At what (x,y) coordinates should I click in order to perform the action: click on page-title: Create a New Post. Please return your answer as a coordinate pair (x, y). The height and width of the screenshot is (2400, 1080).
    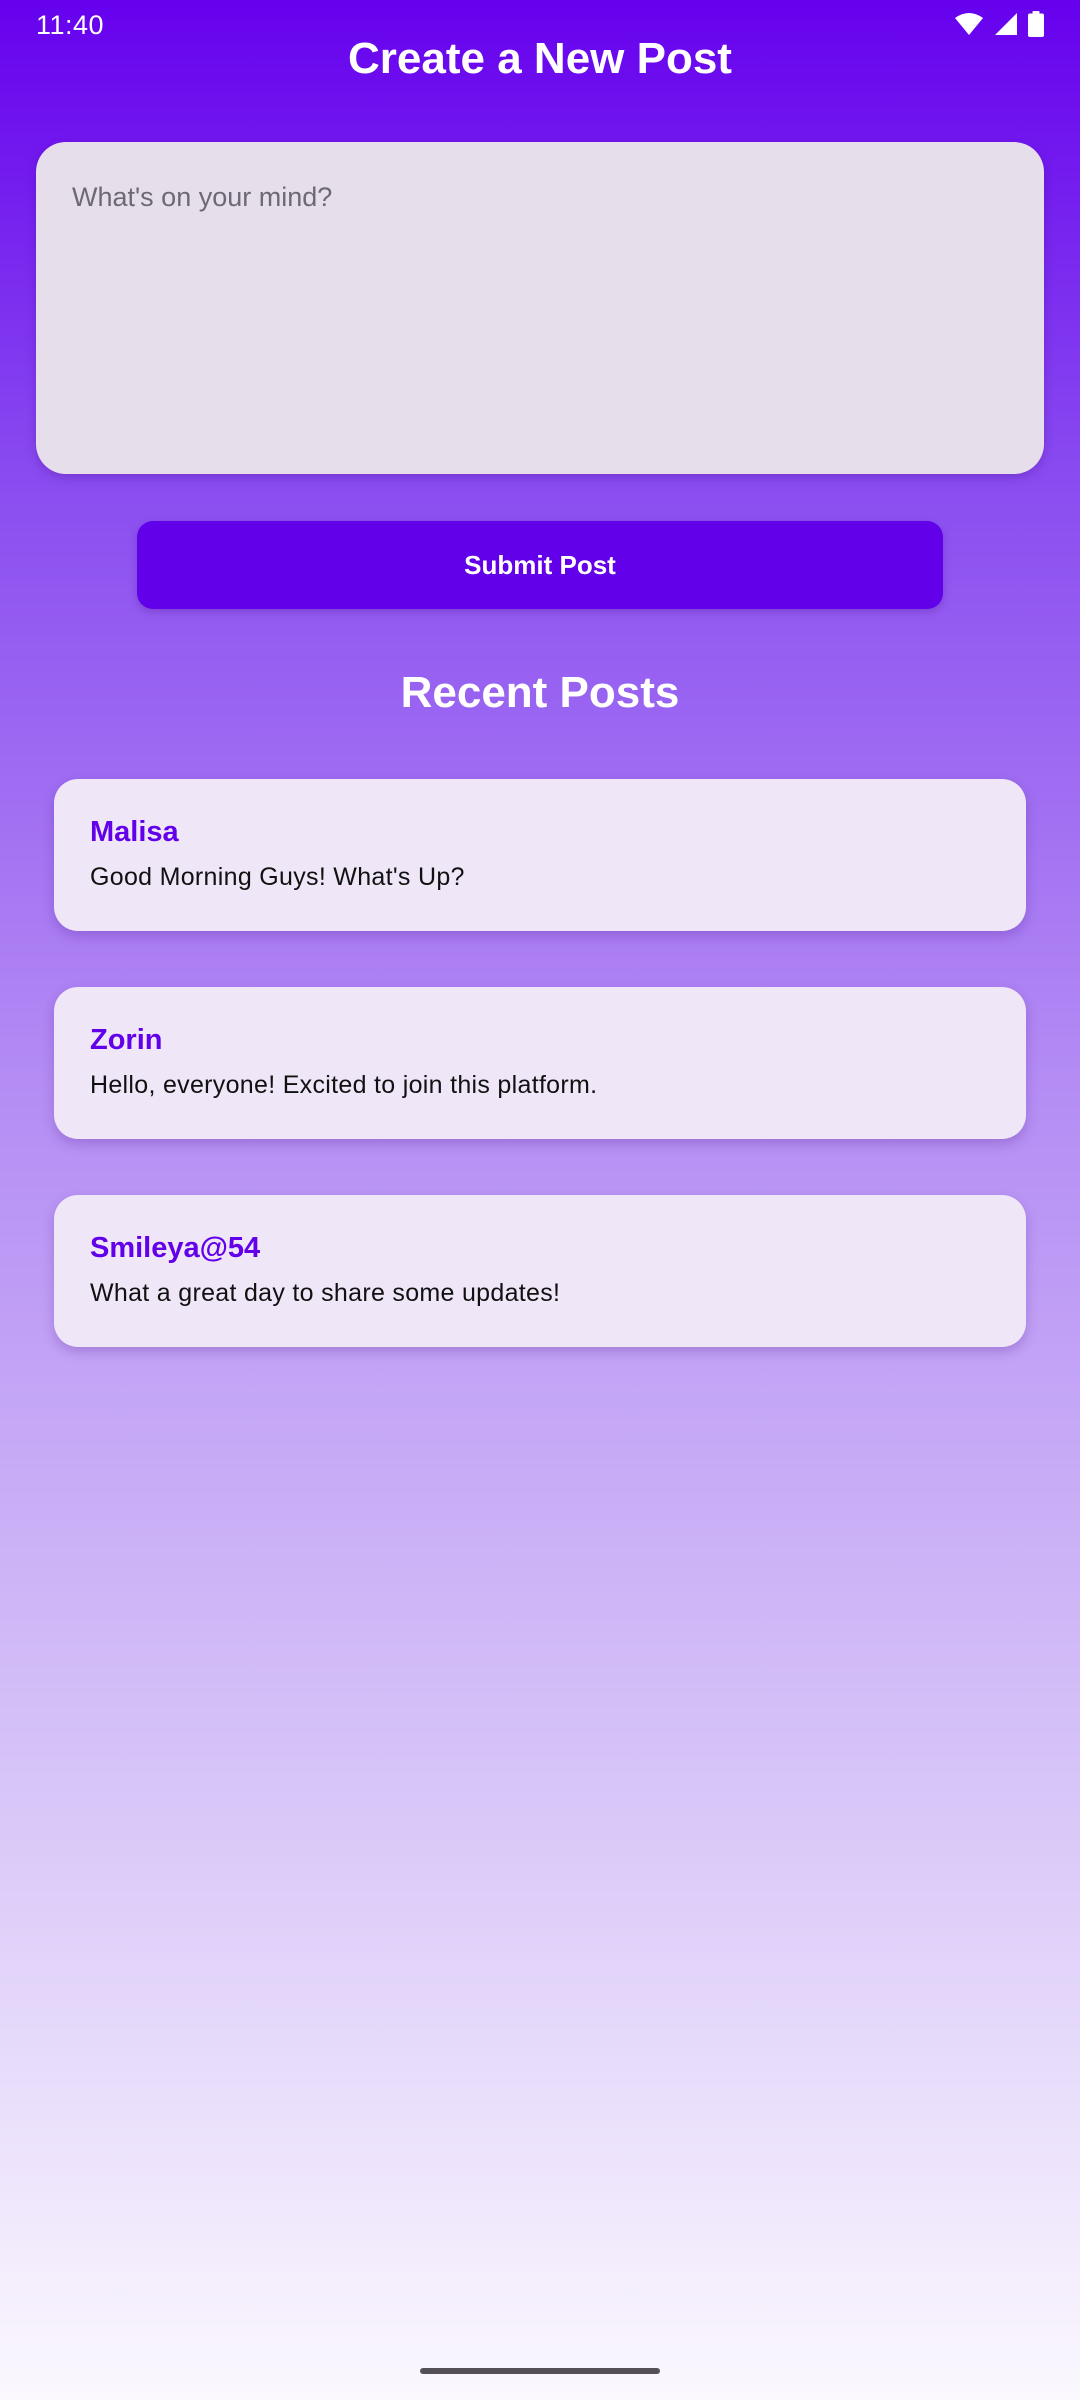
    Looking at the image, I should click on (540, 58).